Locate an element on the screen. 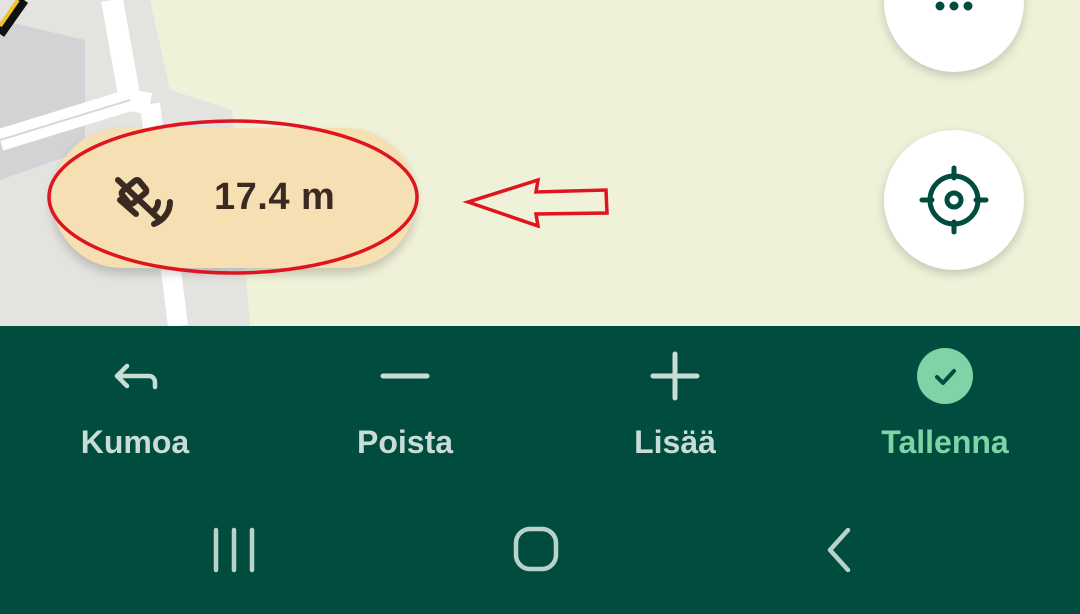 The width and height of the screenshot is (1080, 614). minus-icon is located at coordinates (405, 376).